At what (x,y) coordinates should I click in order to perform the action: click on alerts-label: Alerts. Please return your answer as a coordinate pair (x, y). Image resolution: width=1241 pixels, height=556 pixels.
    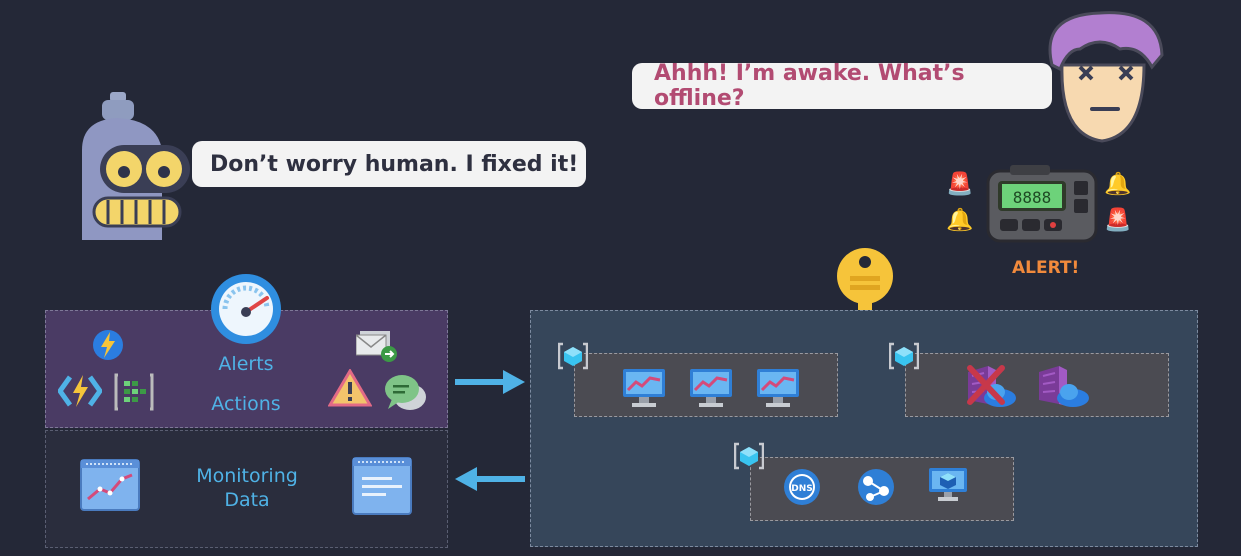
    Looking at the image, I should click on (246, 364).